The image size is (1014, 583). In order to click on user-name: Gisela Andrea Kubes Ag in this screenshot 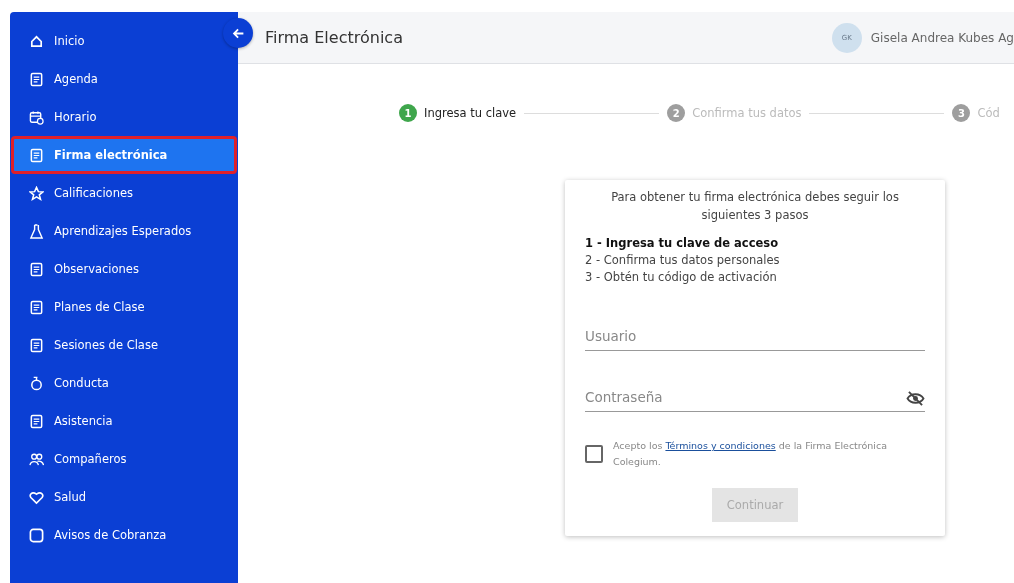, I will do `click(942, 37)`.